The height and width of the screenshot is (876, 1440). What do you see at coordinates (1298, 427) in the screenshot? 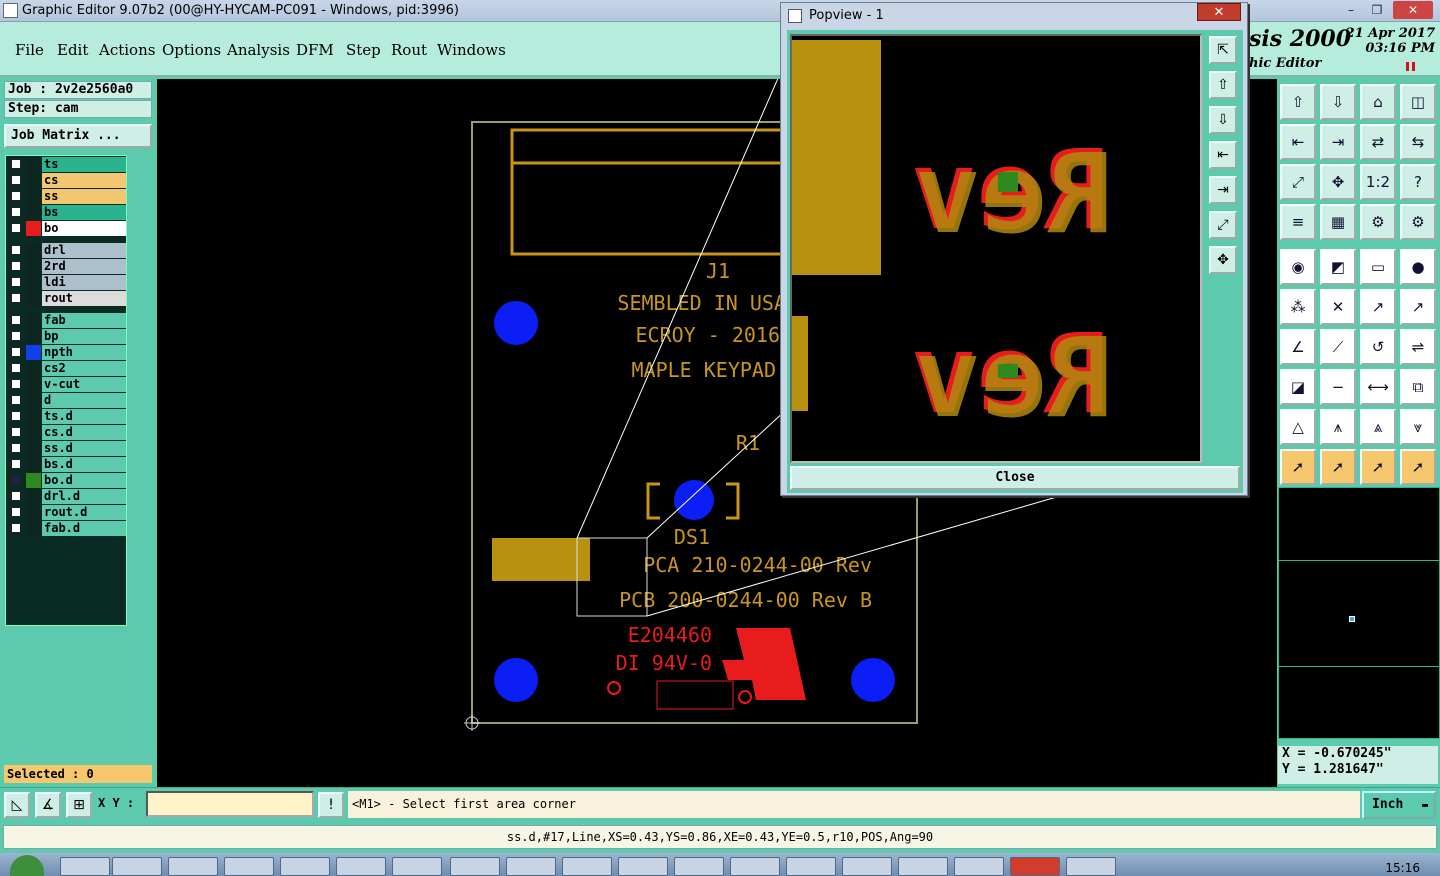
I see `triangle-tool-icon: △` at bounding box center [1298, 427].